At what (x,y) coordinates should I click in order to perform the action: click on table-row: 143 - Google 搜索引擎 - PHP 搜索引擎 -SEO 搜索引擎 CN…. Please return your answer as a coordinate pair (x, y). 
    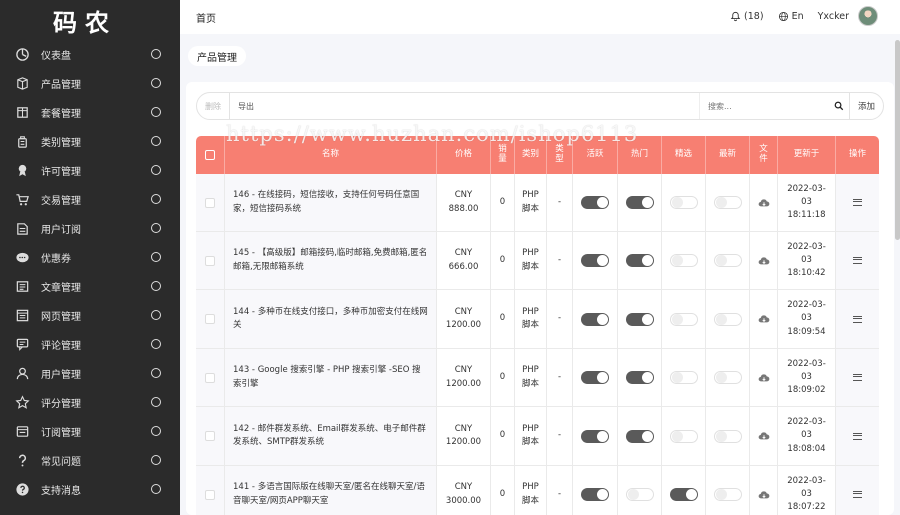
    Looking at the image, I should click on (537, 378).